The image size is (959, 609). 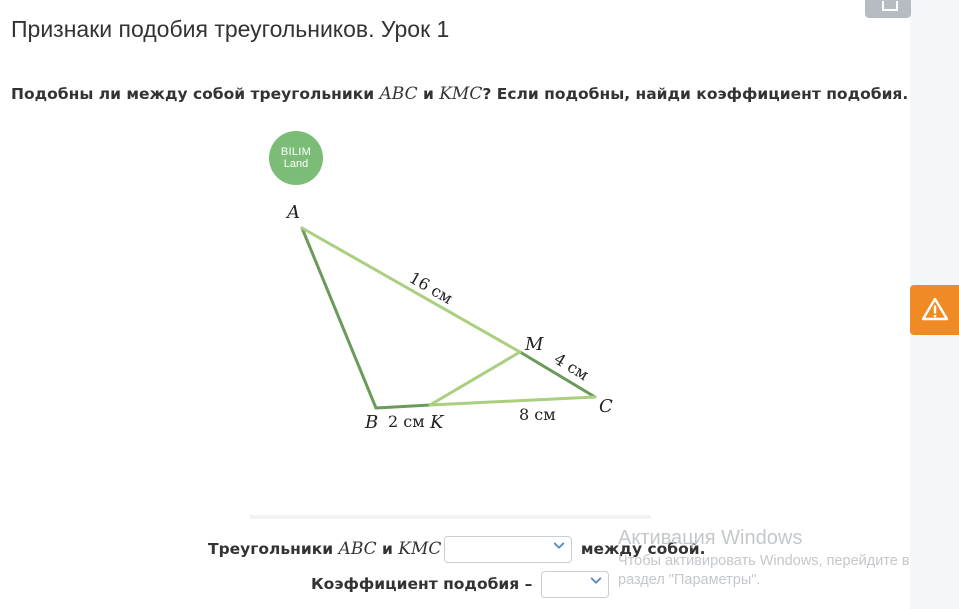 I want to click on segment-kc-length: 8 см, so click(x=537, y=414).